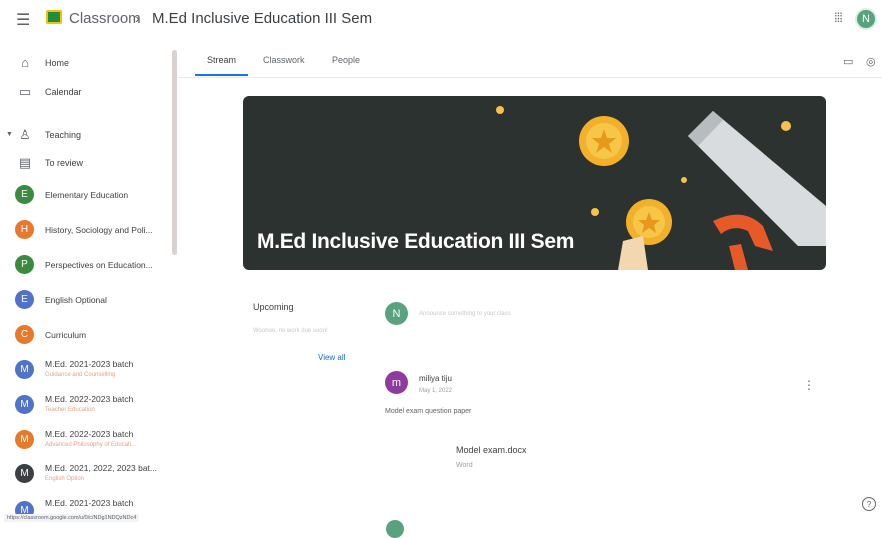  Describe the element at coordinates (395, 529) in the screenshot. I see `next-post-avatar` at that location.